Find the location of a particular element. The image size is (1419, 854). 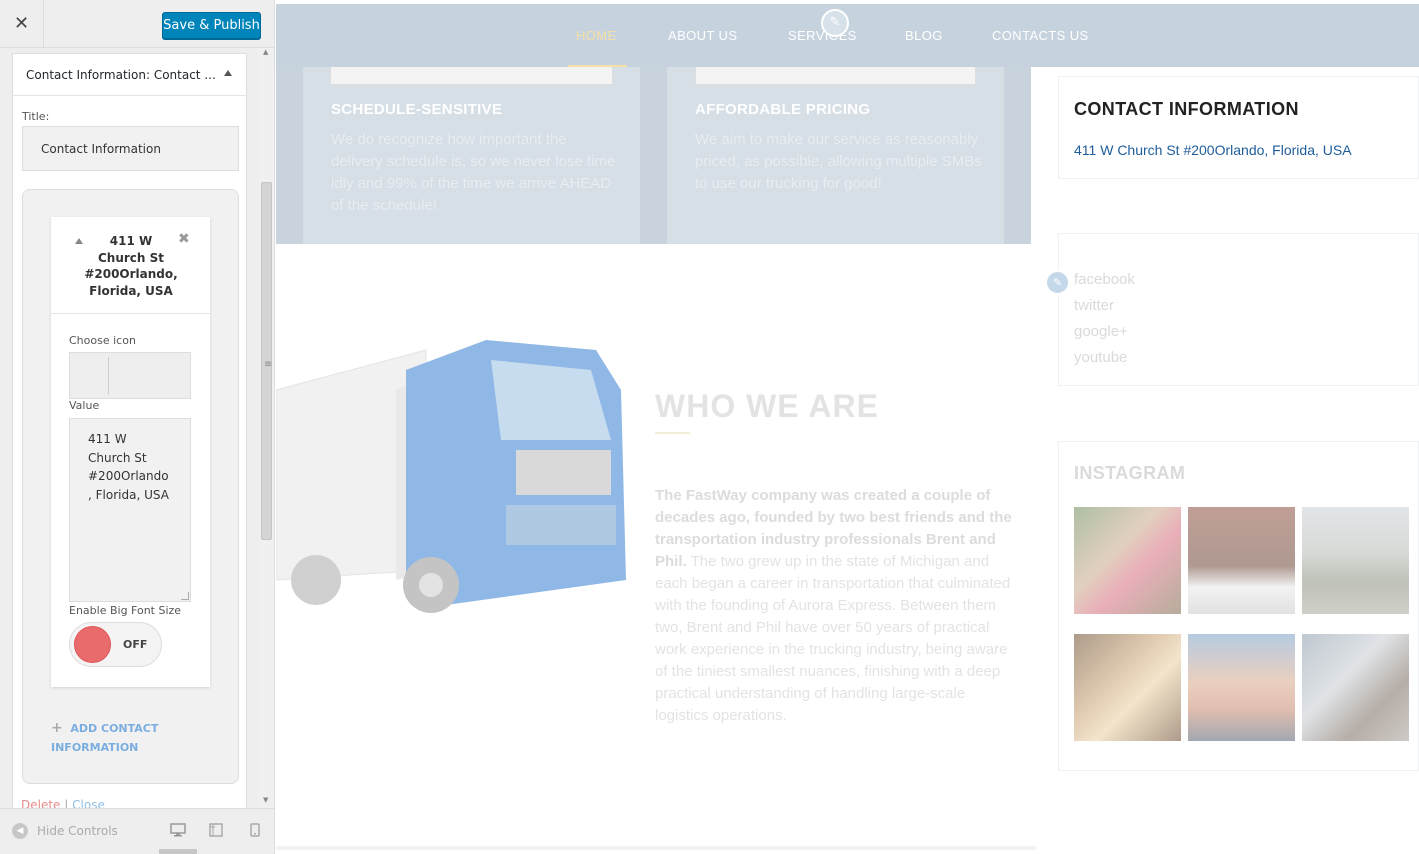

contact-widget-title: CONTACT INFORMATION is located at coordinates (1186, 109).